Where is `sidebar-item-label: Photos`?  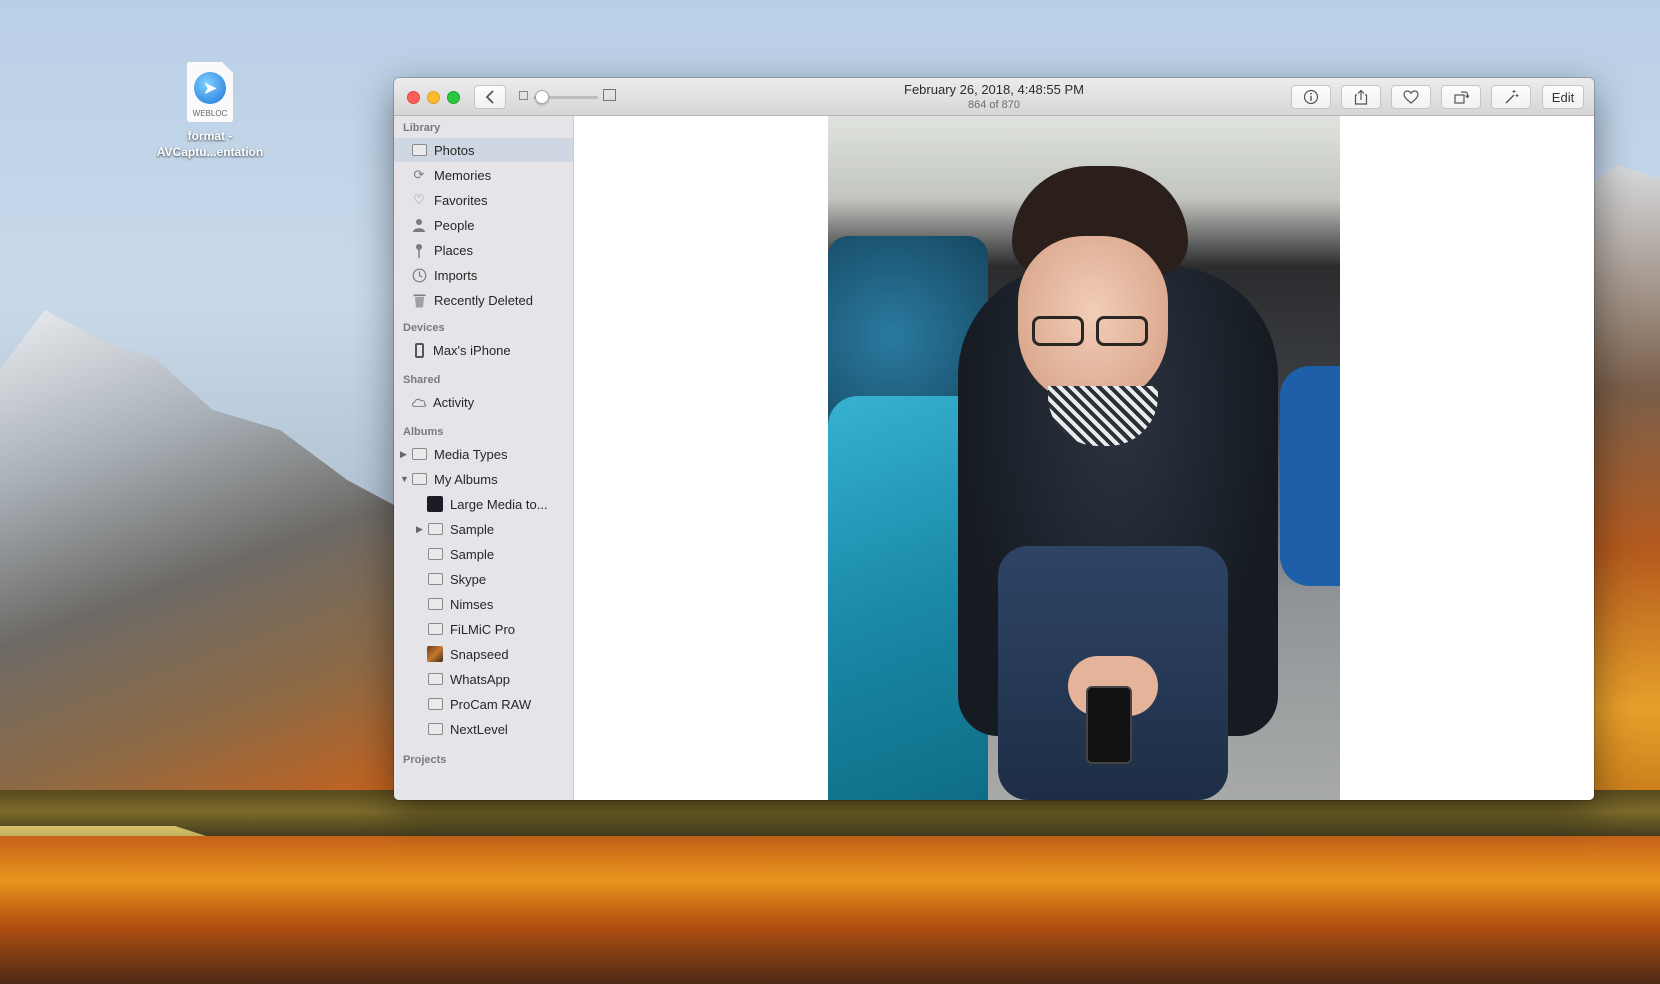
sidebar-item-label: Photos is located at coordinates (454, 150).